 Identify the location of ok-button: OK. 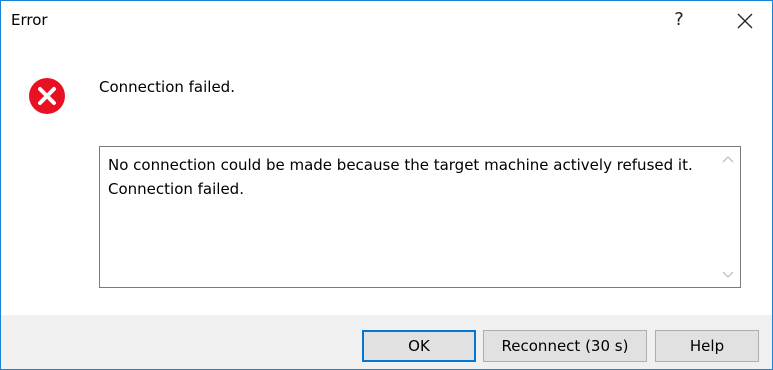
(419, 346).